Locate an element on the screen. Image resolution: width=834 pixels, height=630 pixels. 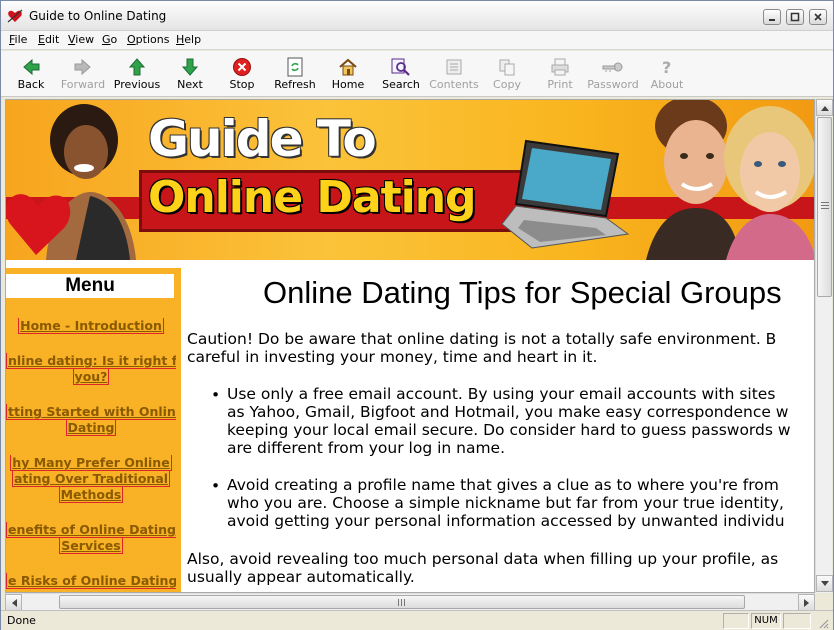
key-icon is located at coordinates (612, 67).